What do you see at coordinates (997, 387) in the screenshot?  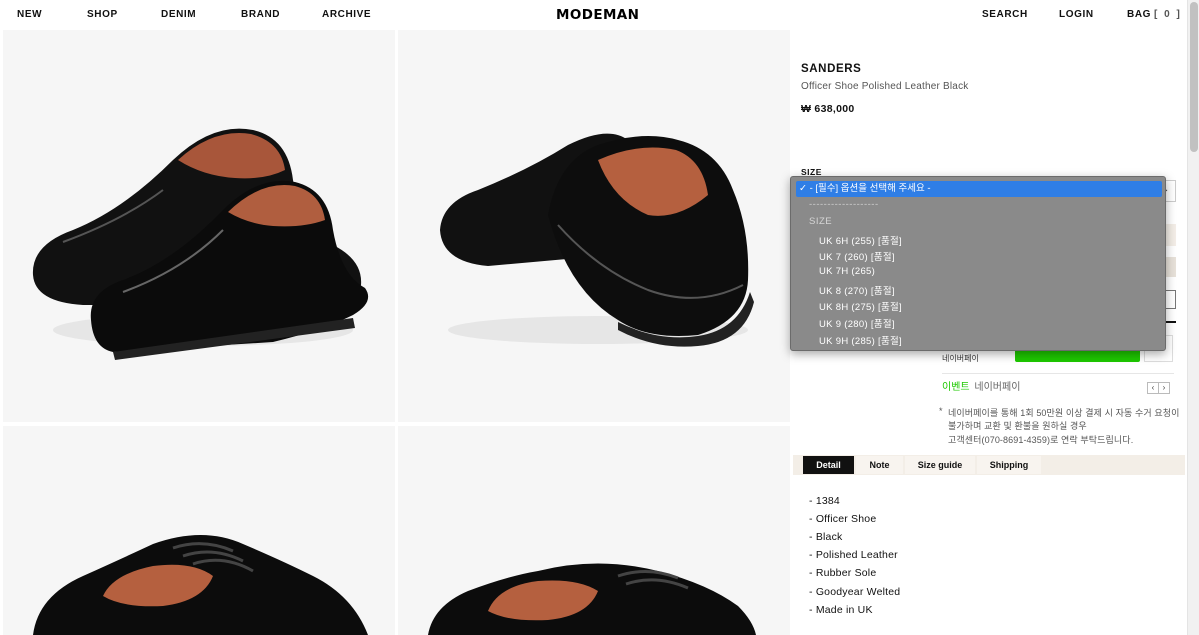 I see `event-provider: 네이버페이` at bounding box center [997, 387].